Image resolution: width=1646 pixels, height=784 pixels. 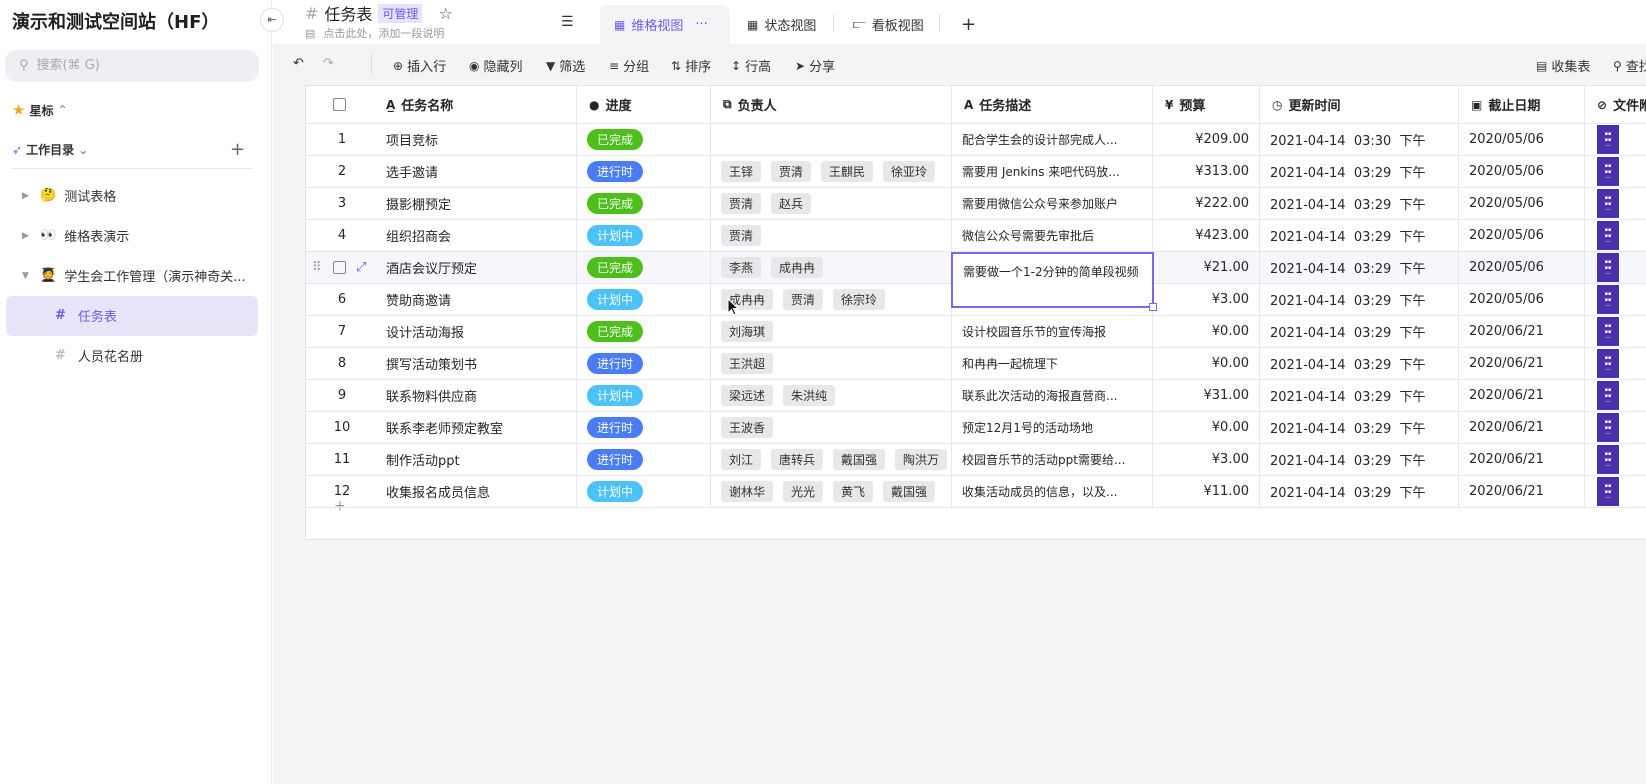 I want to click on cell-editor: 需要做一个1-2分钟的简单段视频, so click(x=1054, y=281).